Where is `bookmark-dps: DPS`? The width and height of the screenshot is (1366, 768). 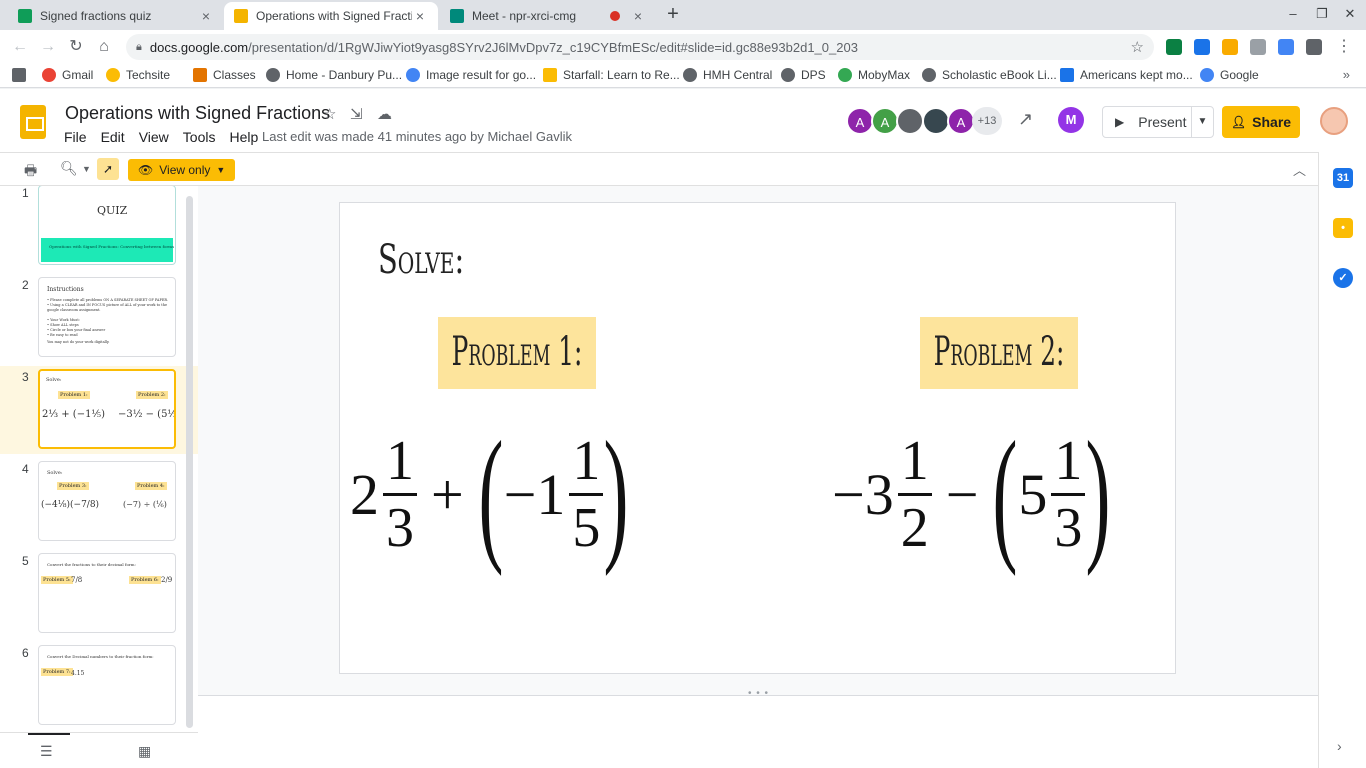 bookmark-dps: DPS is located at coordinates (803, 75).